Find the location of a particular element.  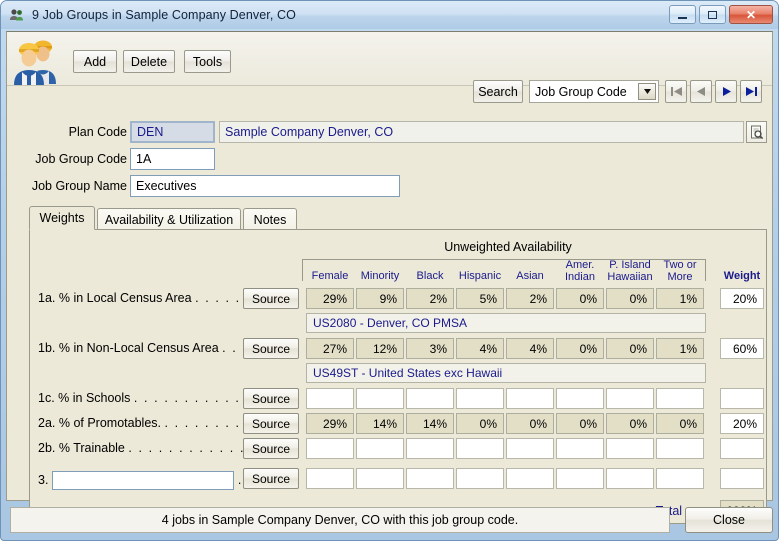

cell-1a-female: 29% is located at coordinates (330, 298).